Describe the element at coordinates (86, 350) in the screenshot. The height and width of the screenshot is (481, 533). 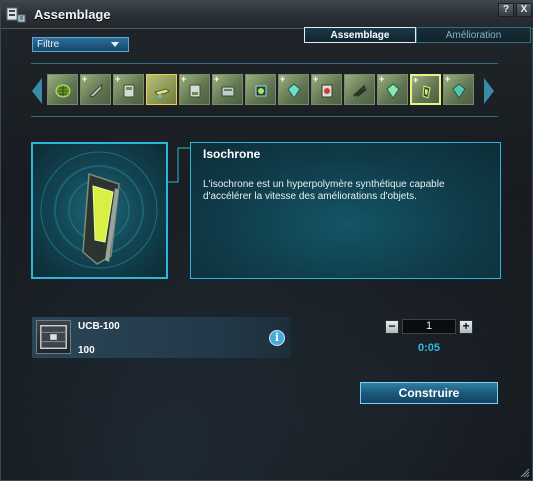
I see `material-quantity: 100` at that location.